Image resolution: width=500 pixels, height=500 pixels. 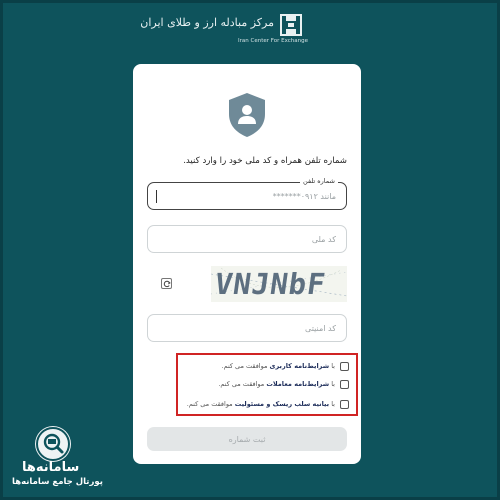 I want to click on brand-name-en: Iran Center For Exchange, so click(x=273, y=41).